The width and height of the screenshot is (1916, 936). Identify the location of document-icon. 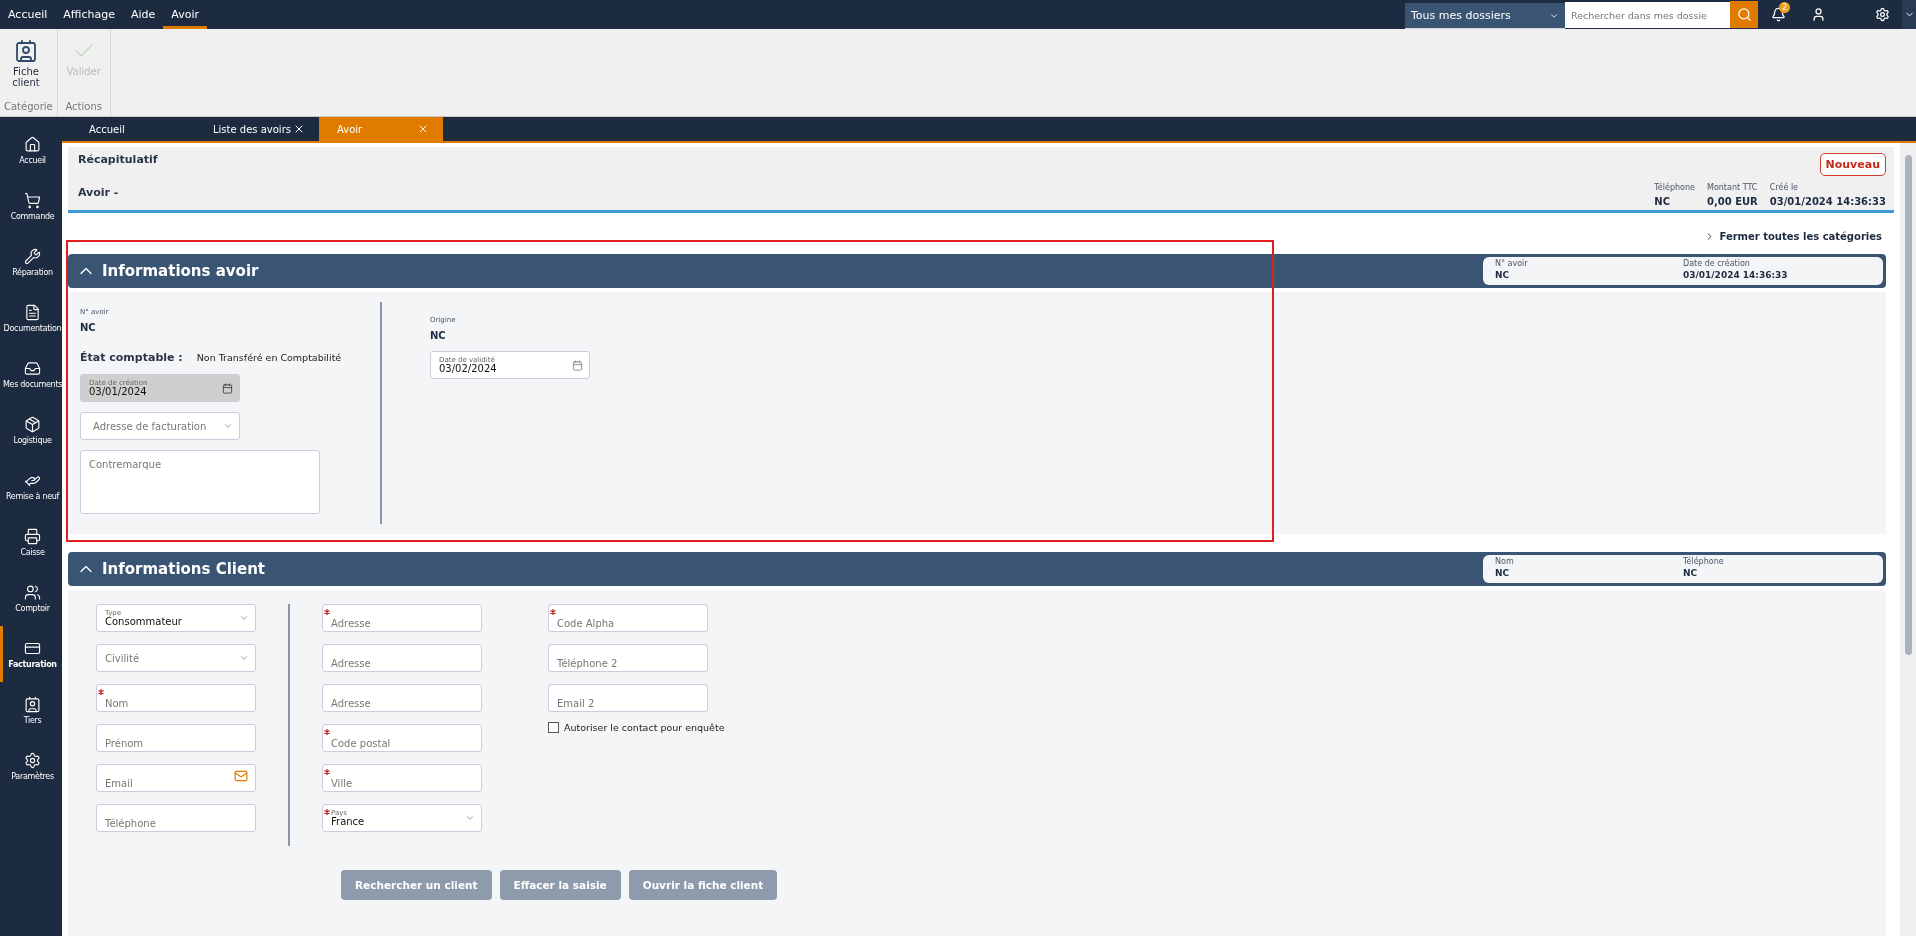
(32, 312).